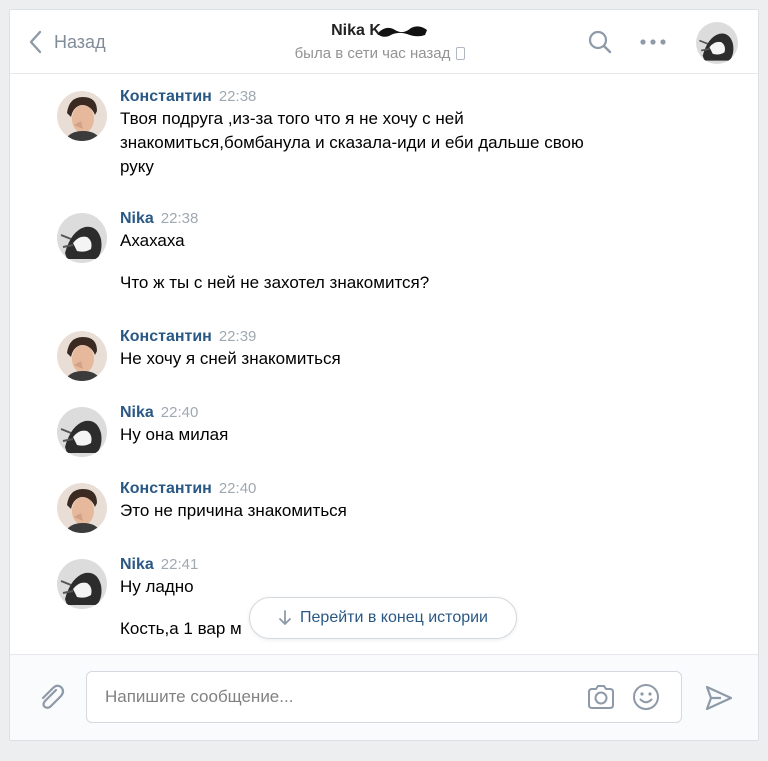  I want to click on status-text: была в сети час назад, so click(372, 53).